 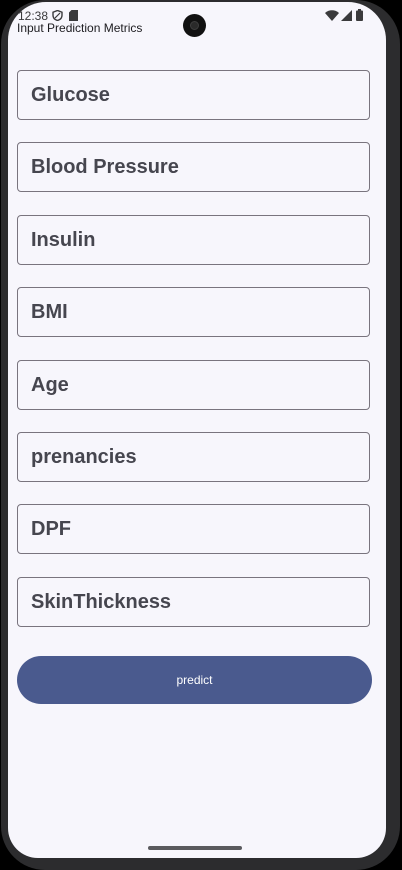 What do you see at coordinates (359, 15) in the screenshot?
I see `battery-icon` at bounding box center [359, 15].